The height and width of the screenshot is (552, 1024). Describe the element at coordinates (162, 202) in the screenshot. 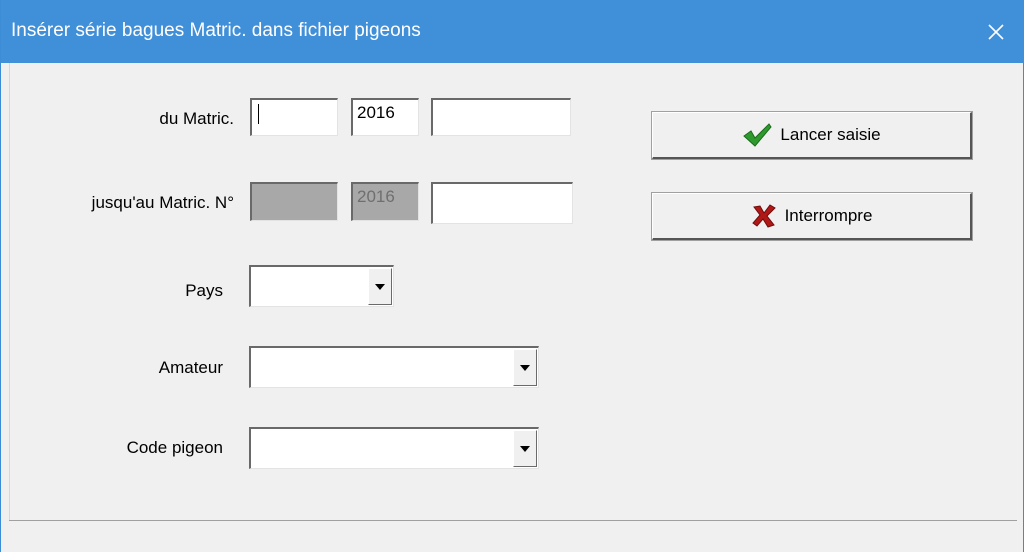

I see `to-matric-label: jusqu'au Matric. N°` at that location.